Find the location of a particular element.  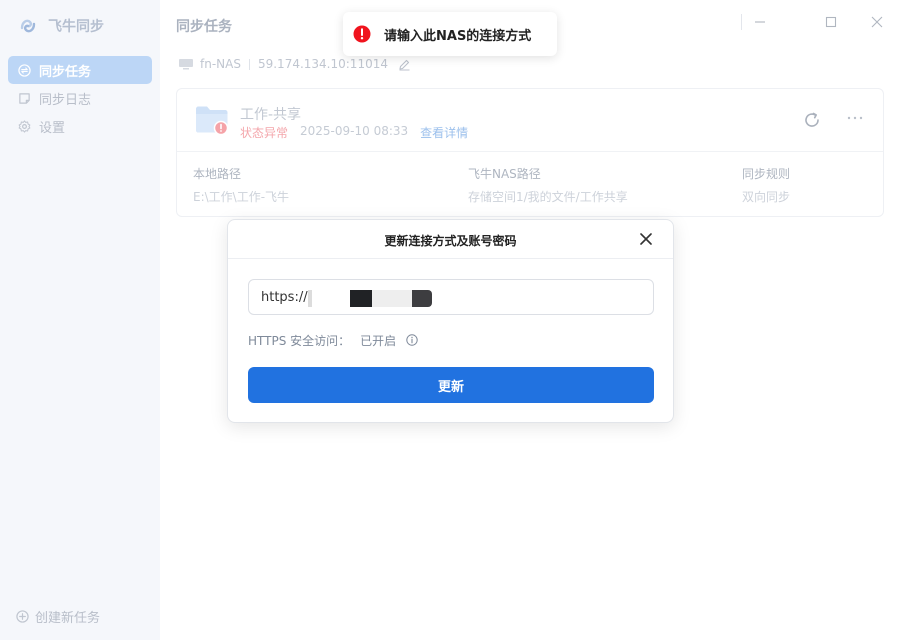

computer-icon is located at coordinates (186, 64).